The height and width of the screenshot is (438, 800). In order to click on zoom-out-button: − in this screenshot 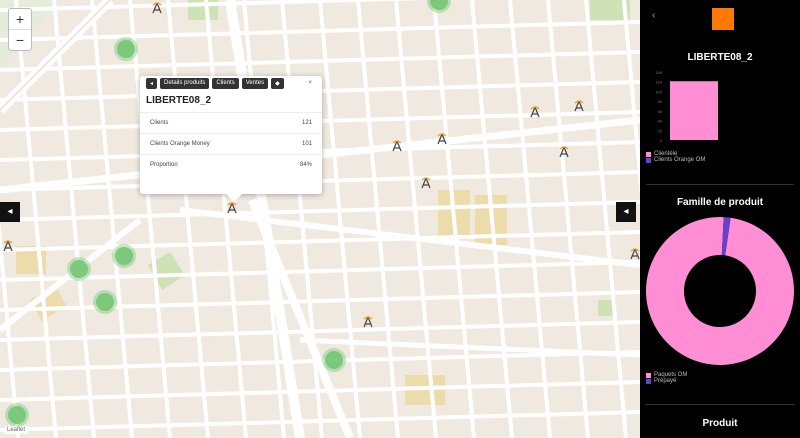, I will do `click(20, 40)`.